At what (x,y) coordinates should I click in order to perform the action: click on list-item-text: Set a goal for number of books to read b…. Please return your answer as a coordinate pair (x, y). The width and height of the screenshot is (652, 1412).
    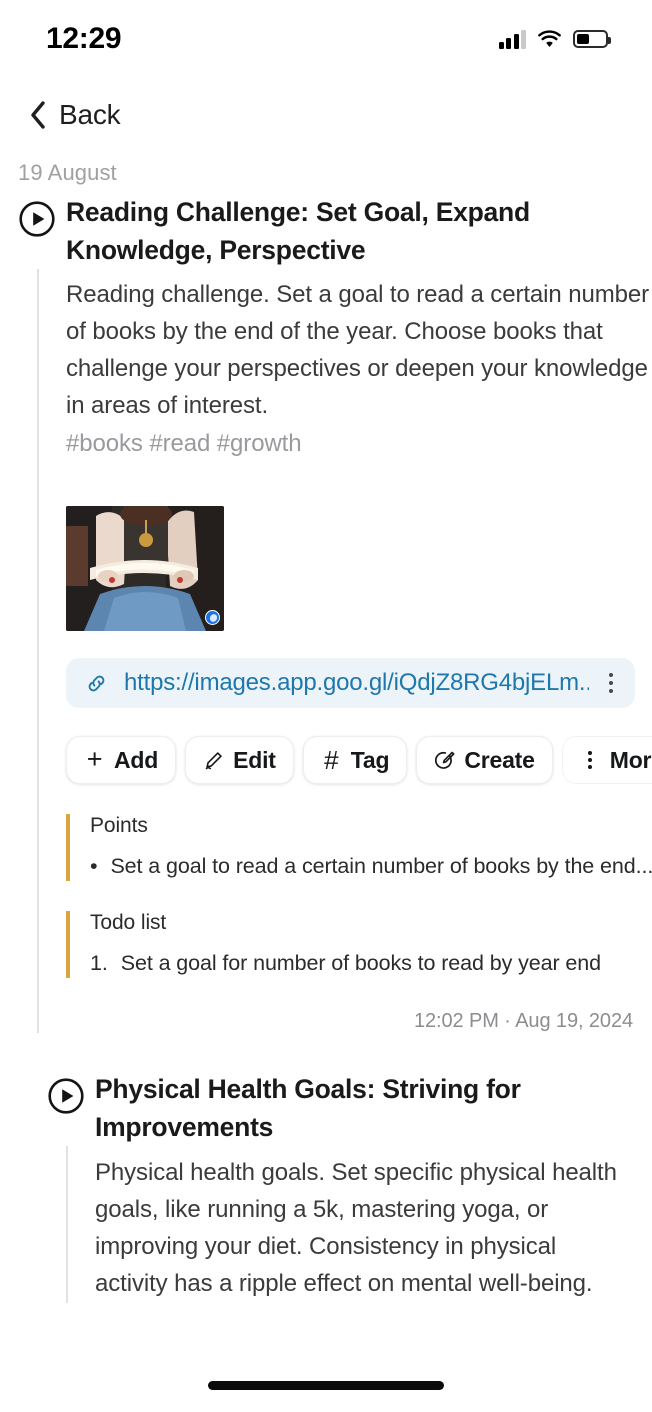
    Looking at the image, I should click on (360, 963).